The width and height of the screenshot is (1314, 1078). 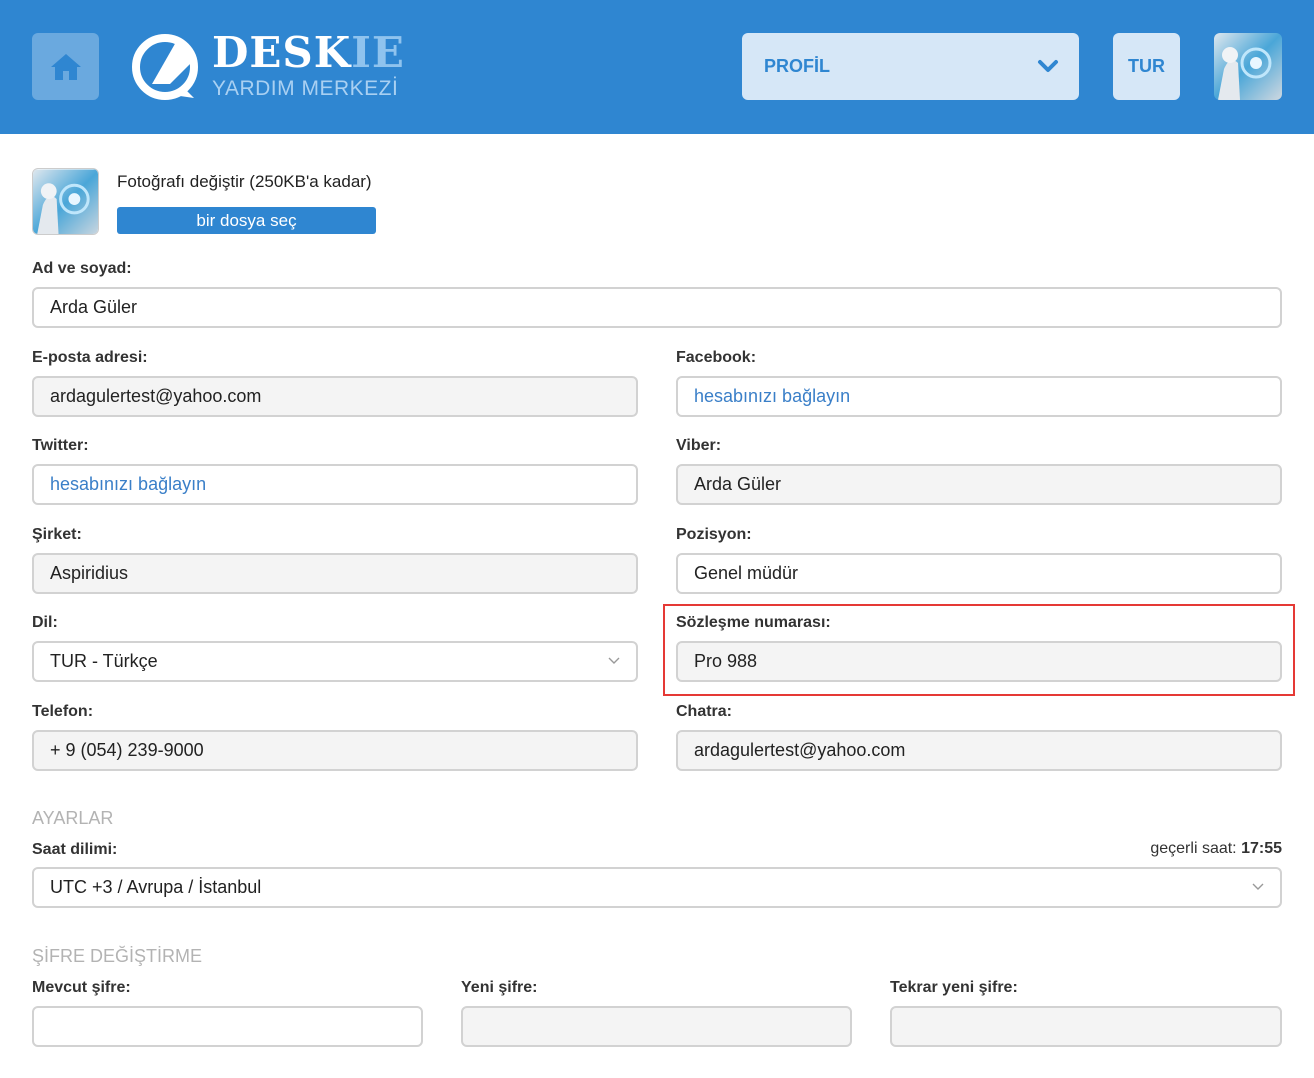 What do you see at coordinates (797, 66) in the screenshot?
I see `profile-dropdown-label: PROFİL` at bounding box center [797, 66].